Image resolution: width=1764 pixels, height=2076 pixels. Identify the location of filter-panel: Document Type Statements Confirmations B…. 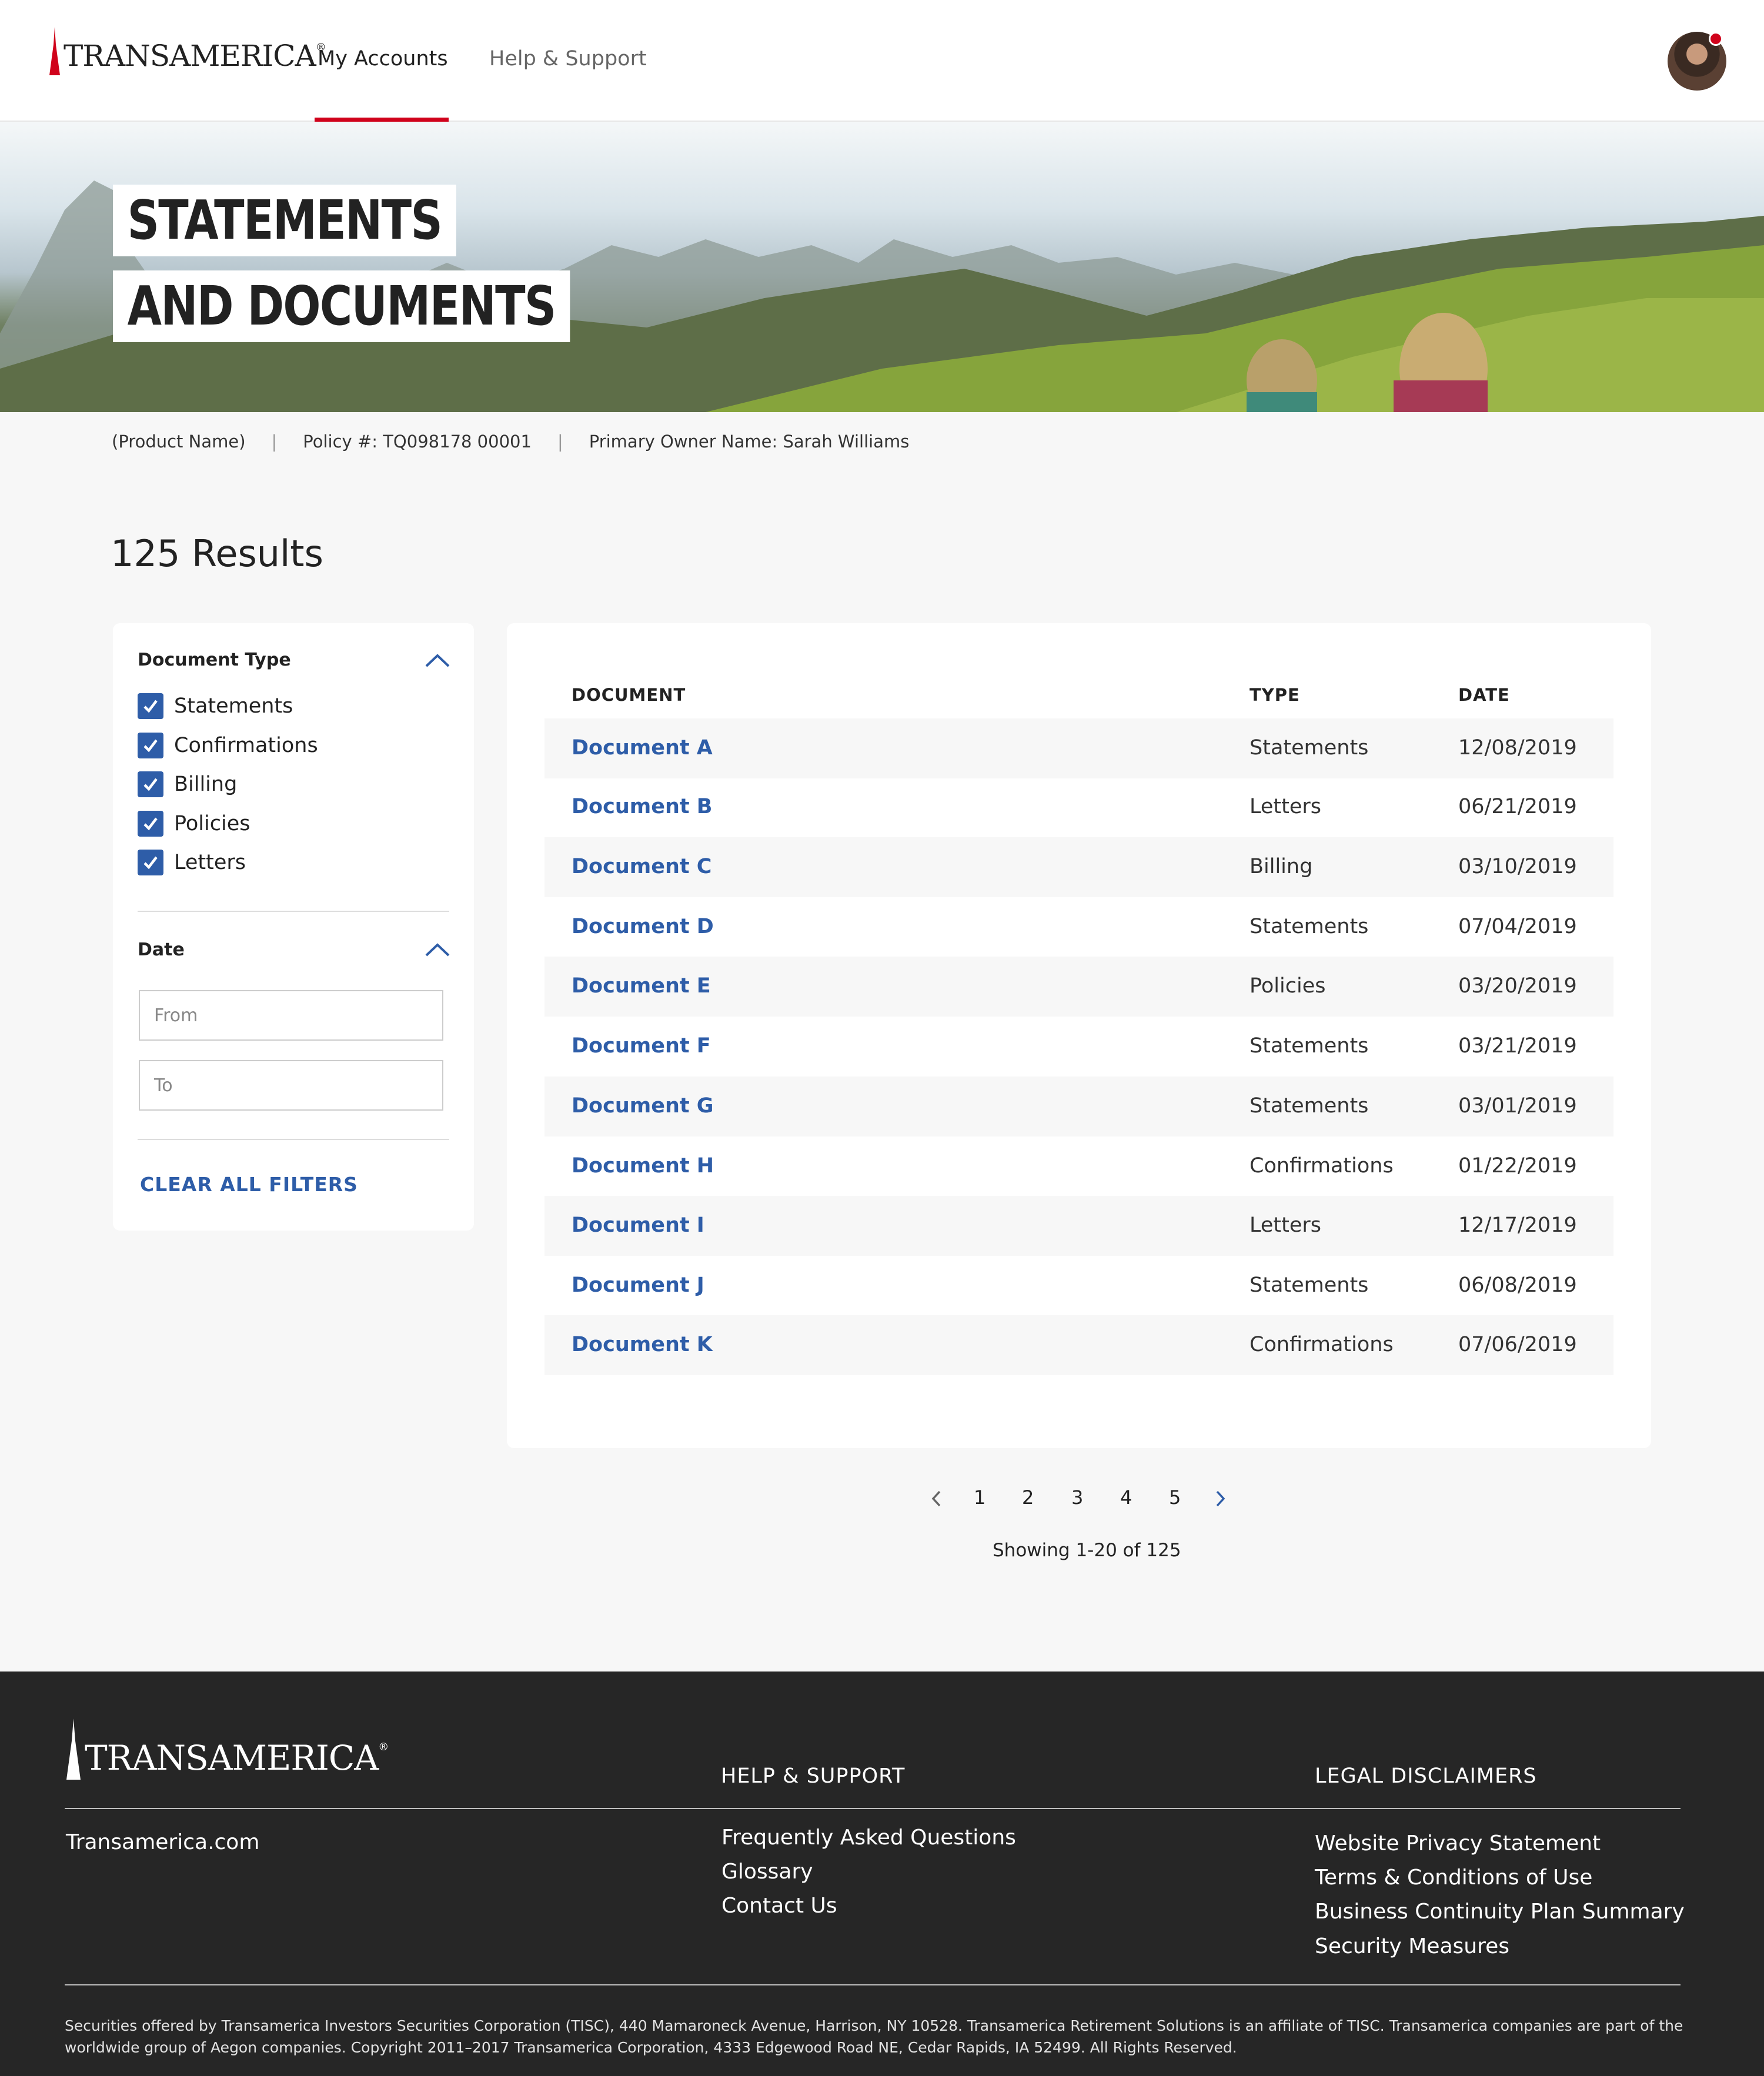
(293, 927).